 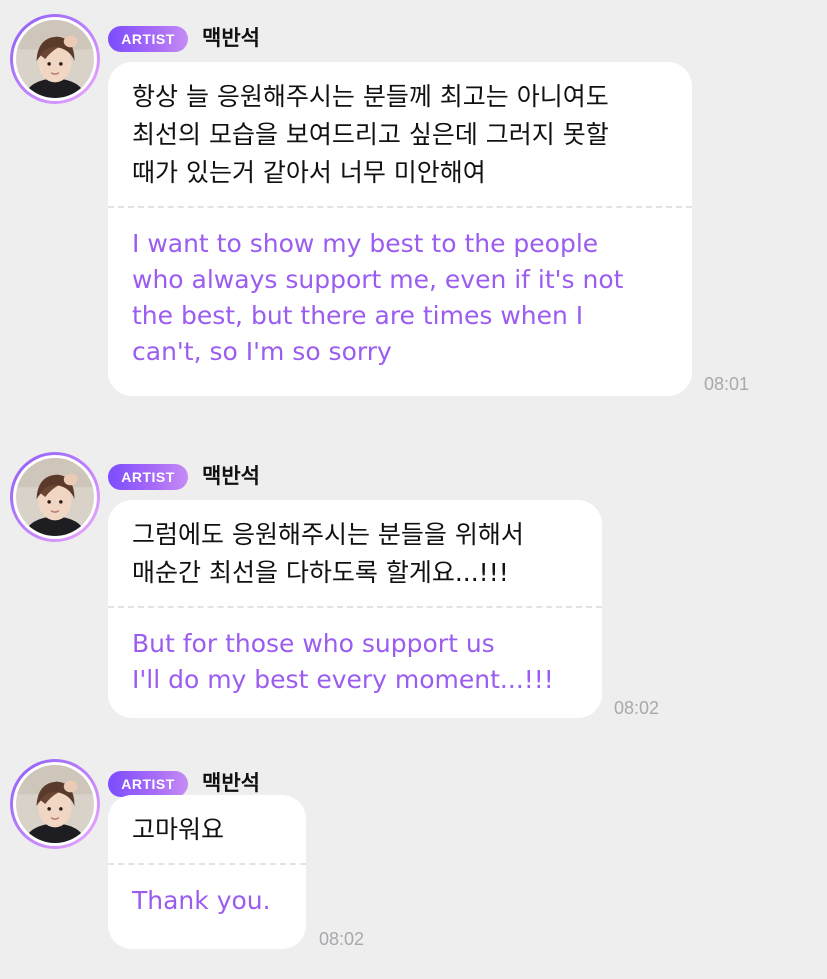 What do you see at coordinates (201, 900) in the screenshot?
I see `message-translation: Thank you.` at bounding box center [201, 900].